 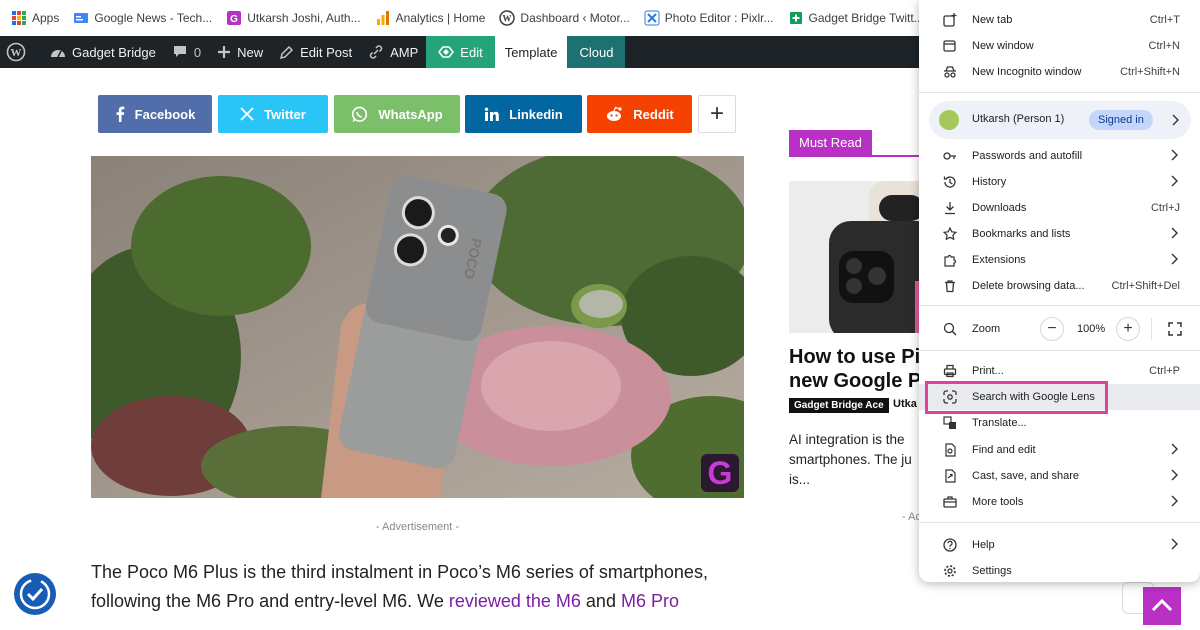 I want to click on sidebar-article-title: How to use Pix new Google Pi, so click(x=859, y=369).